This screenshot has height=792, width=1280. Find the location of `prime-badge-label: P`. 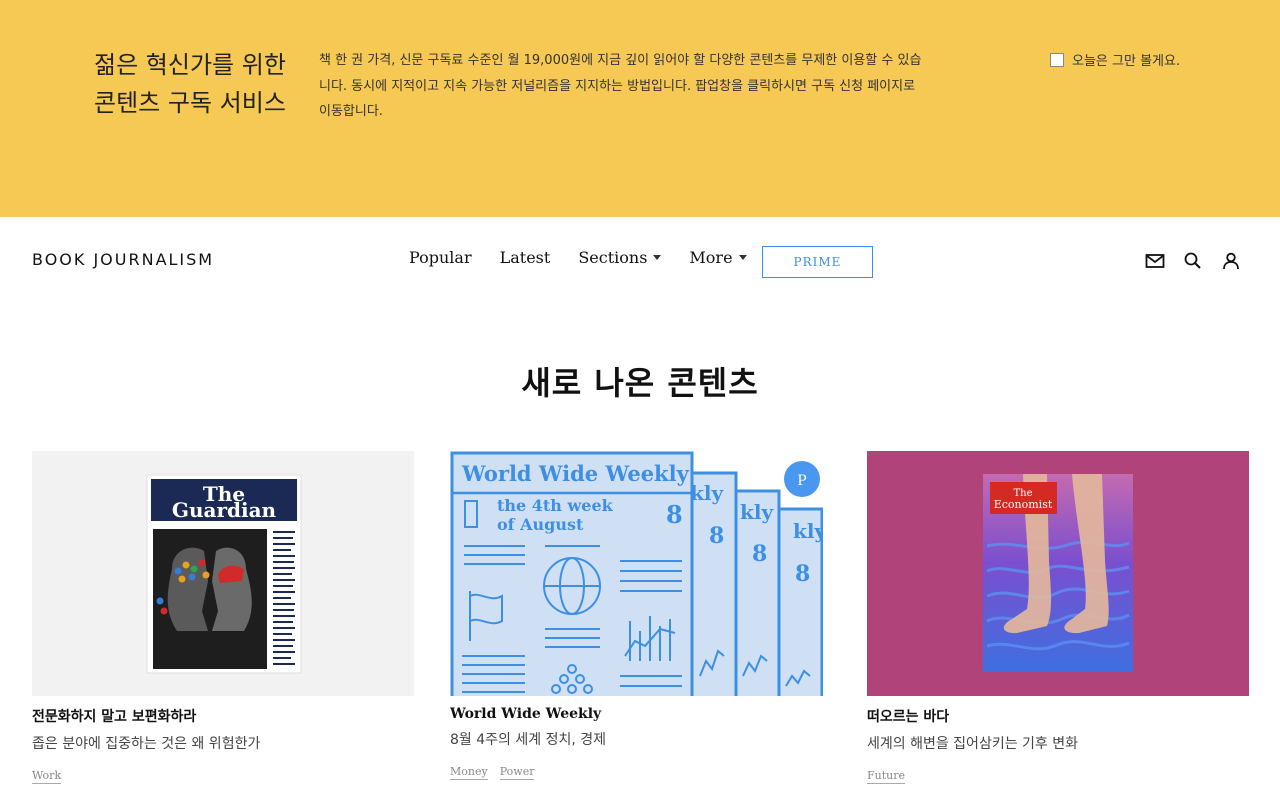

prime-badge-label: P is located at coordinates (801, 481).